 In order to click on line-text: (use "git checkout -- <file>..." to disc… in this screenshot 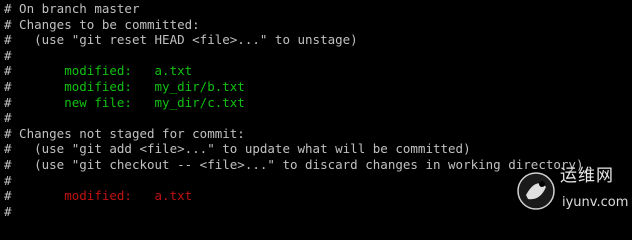, I will do `click(297, 164)`.